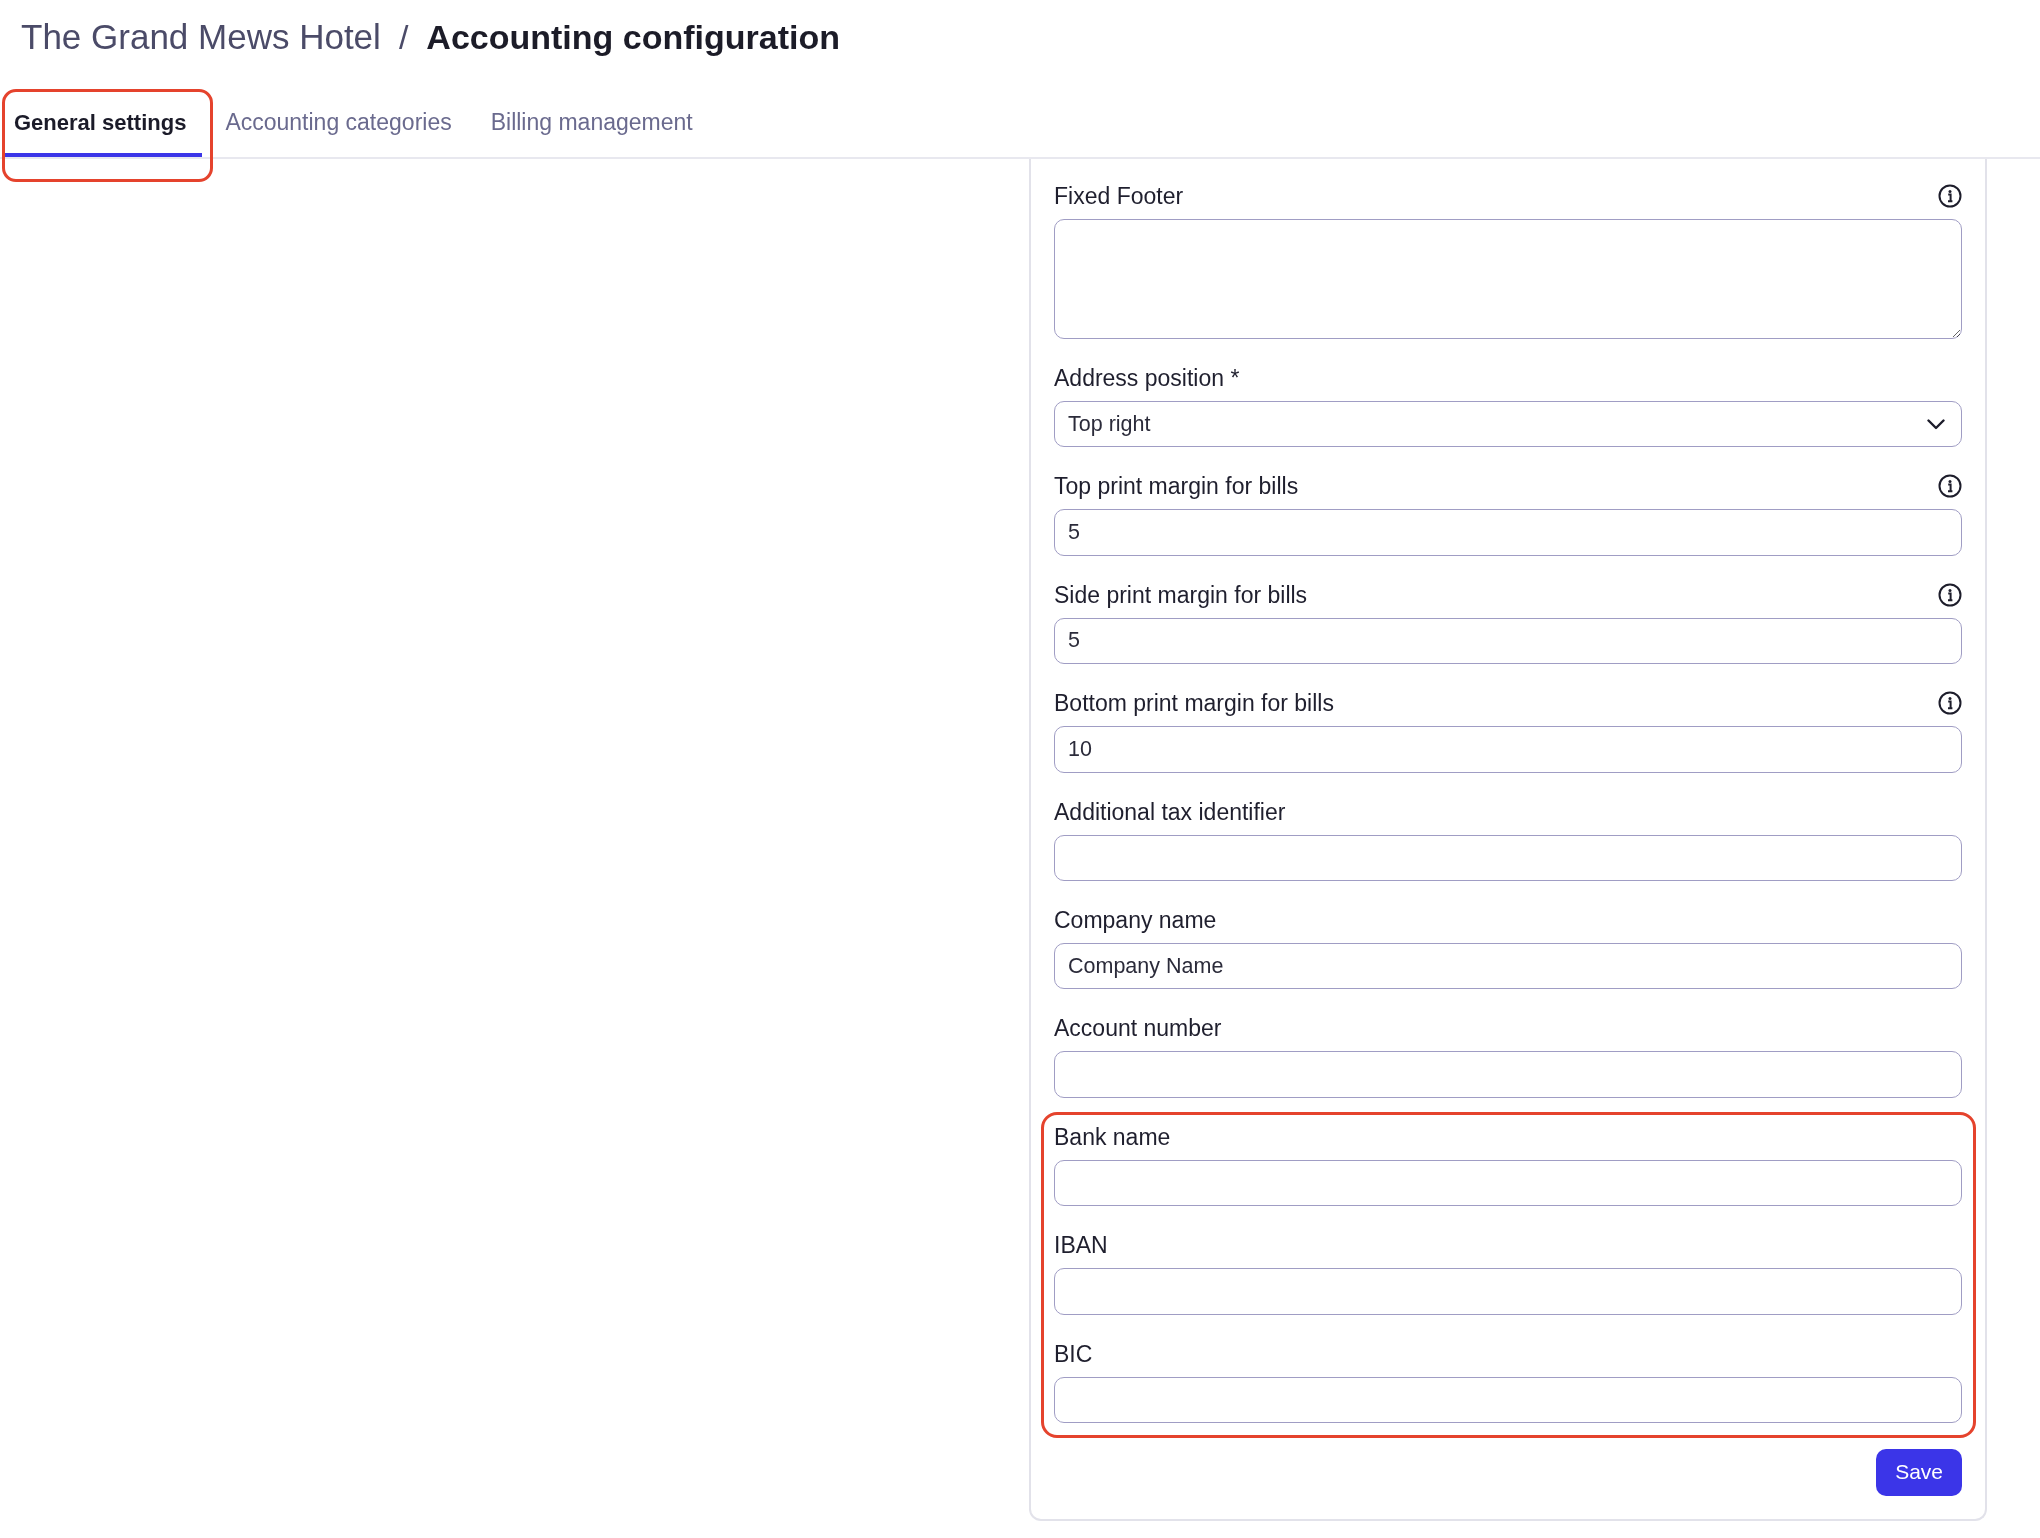 This screenshot has width=2040, height=1538. Describe the element at coordinates (1170, 811) in the screenshot. I see `field-label: Additional tax identifier` at that location.